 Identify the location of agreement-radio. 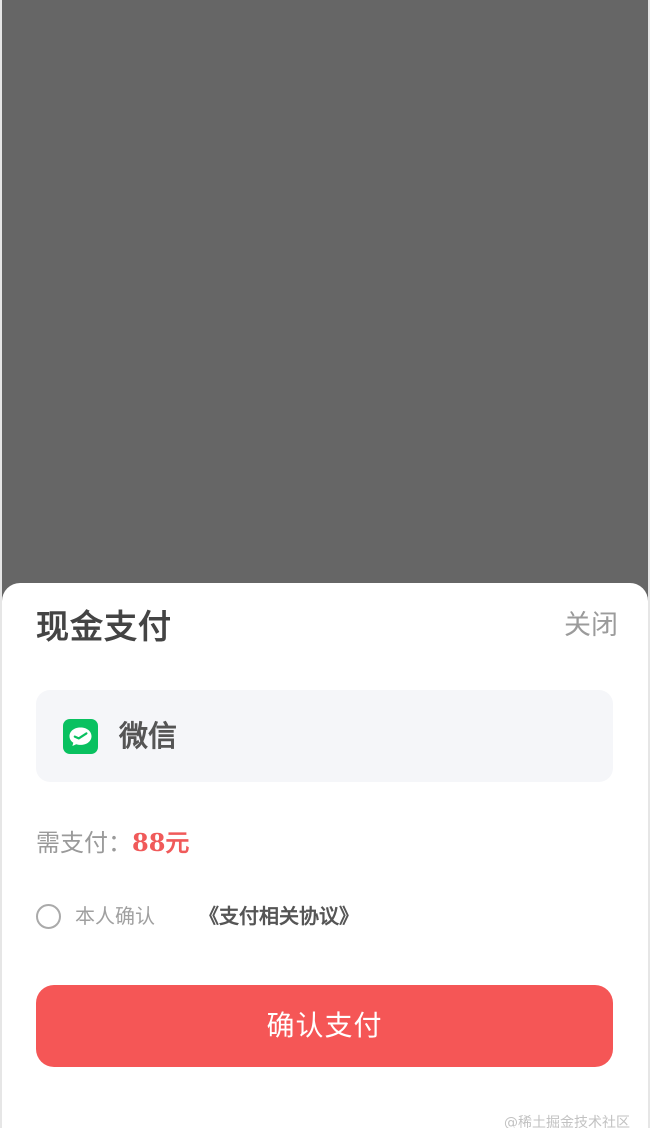
(48, 916).